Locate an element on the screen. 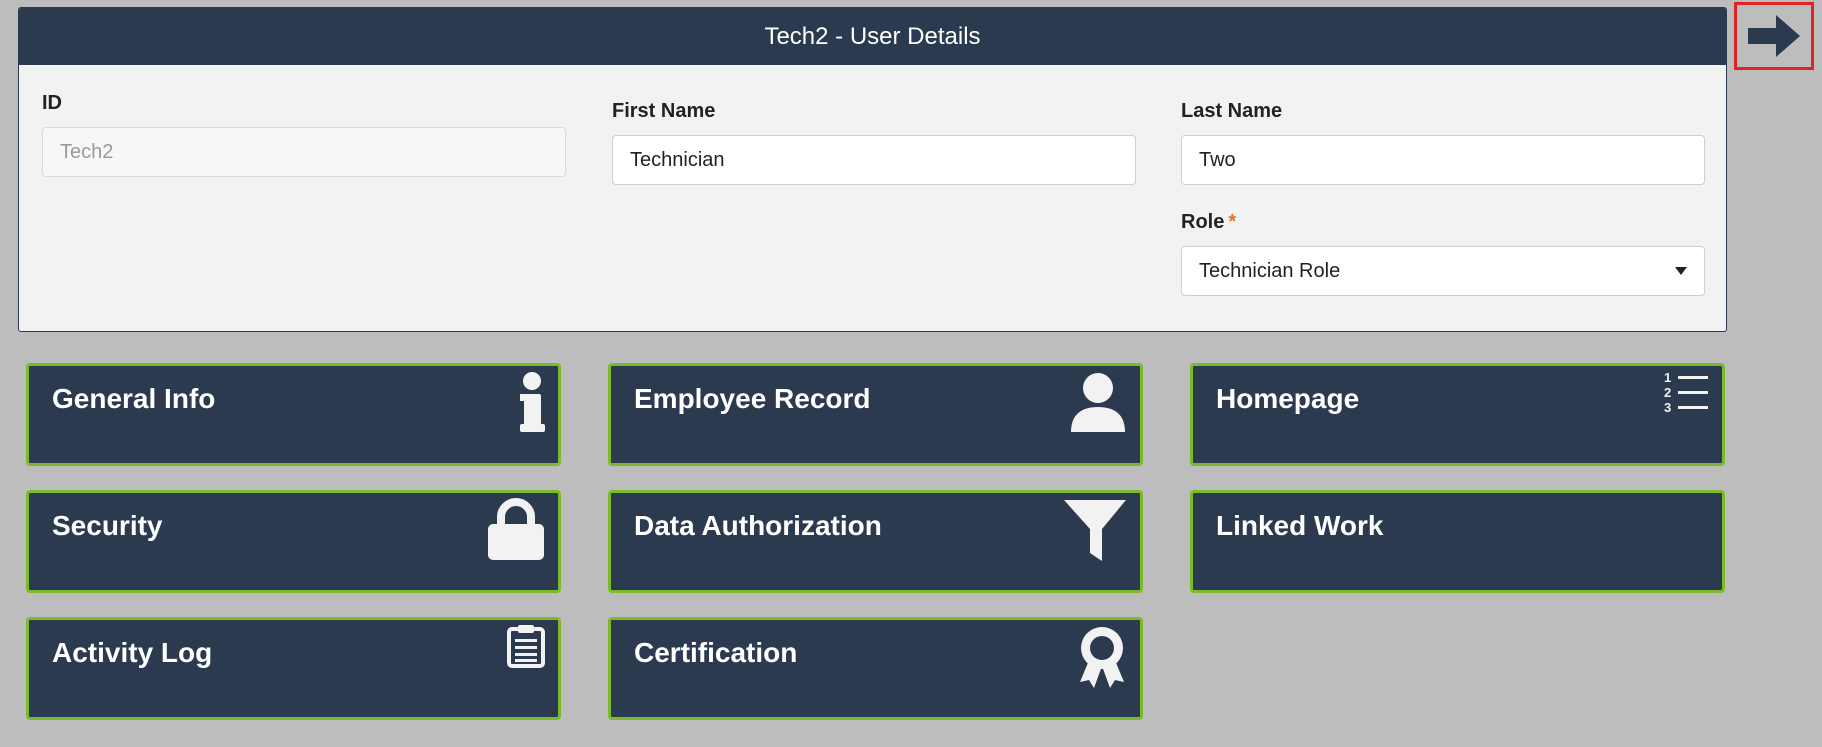 This screenshot has height=747, width=1822. list-number-1: 1 is located at coordinates (1667, 377).